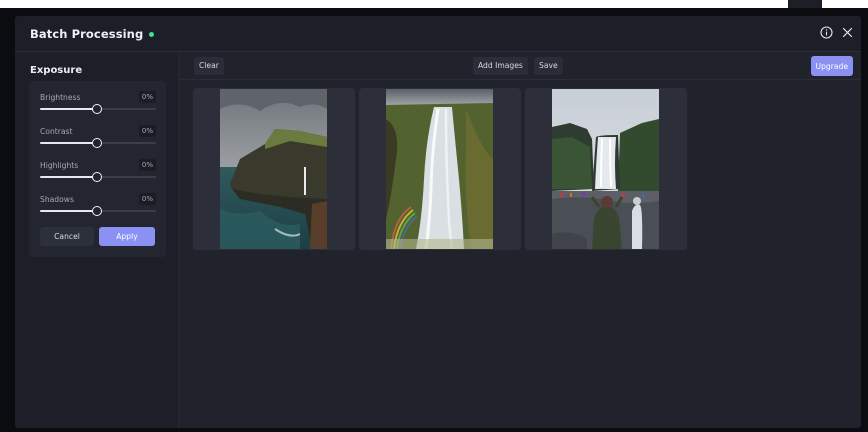 The width and height of the screenshot is (868, 432). Describe the element at coordinates (831, 66) in the screenshot. I see `upgrade-button: Upgrade` at that location.